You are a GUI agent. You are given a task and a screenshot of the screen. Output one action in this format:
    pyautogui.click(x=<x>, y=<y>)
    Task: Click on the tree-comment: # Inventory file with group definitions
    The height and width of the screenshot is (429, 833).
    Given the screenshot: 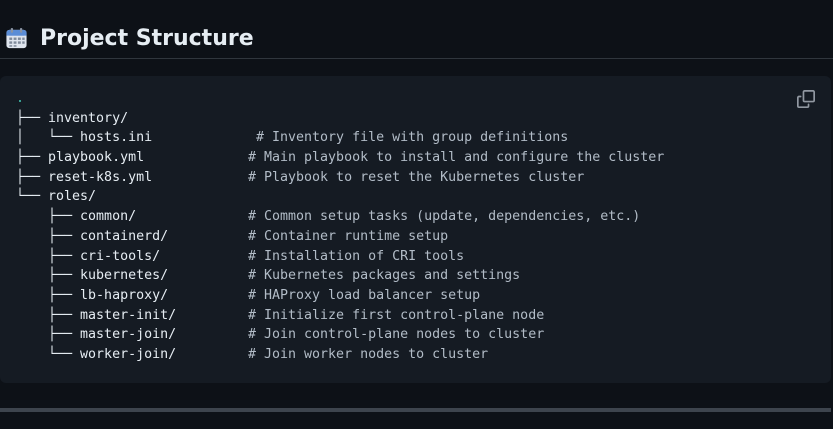 What is the action you would take?
    pyautogui.click(x=412, y=138)
    